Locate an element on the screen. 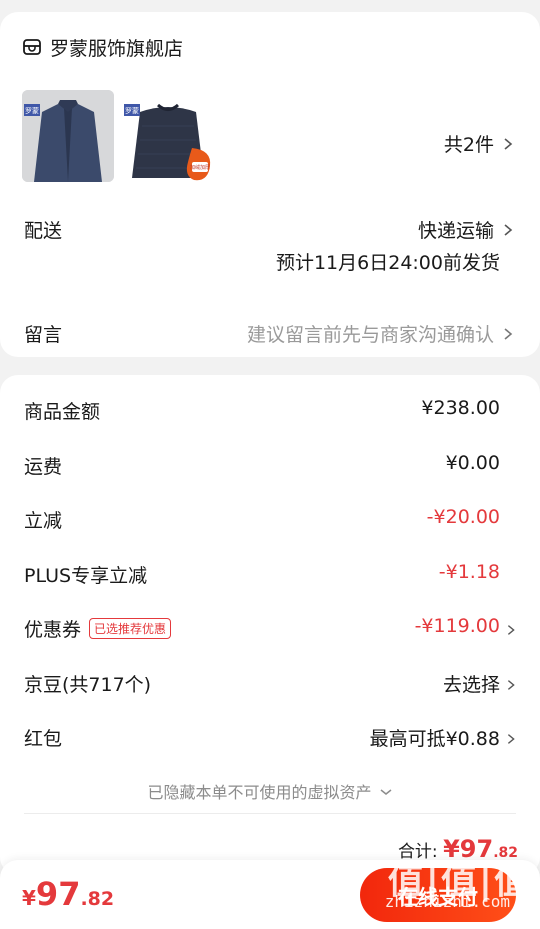  svg-text: 加绒加厚 is located at coordinates (200, 167).